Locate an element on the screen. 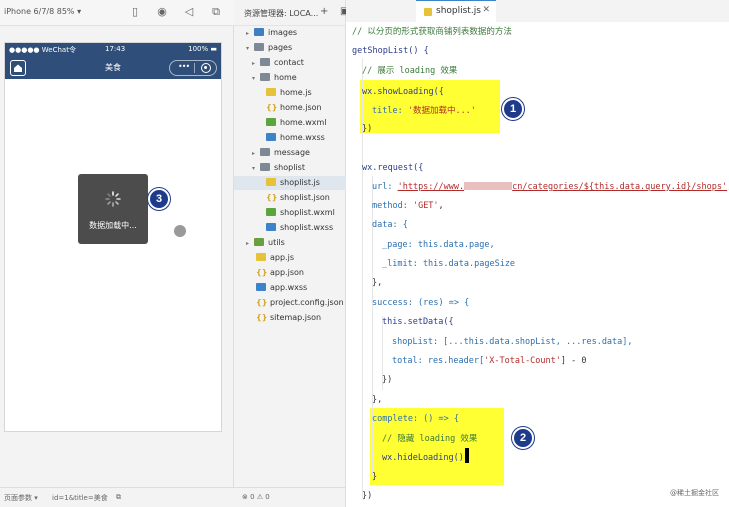 The width and height of the screenshot is (729, 507). volume-icon: ◁ is located at coordinates (189, 12).